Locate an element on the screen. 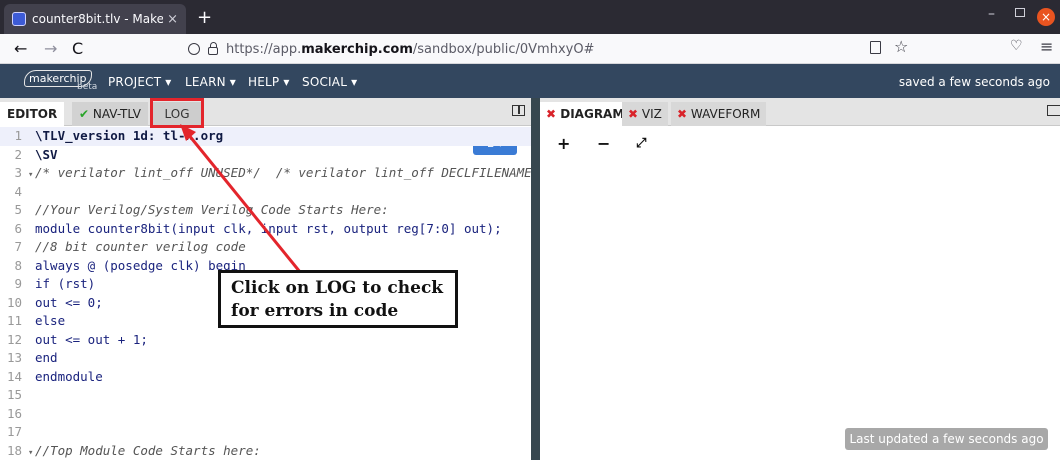 Image resolution: width=1060 pixels, height=460 pixels. line-number: 18 is located at coordinates (14, 450).